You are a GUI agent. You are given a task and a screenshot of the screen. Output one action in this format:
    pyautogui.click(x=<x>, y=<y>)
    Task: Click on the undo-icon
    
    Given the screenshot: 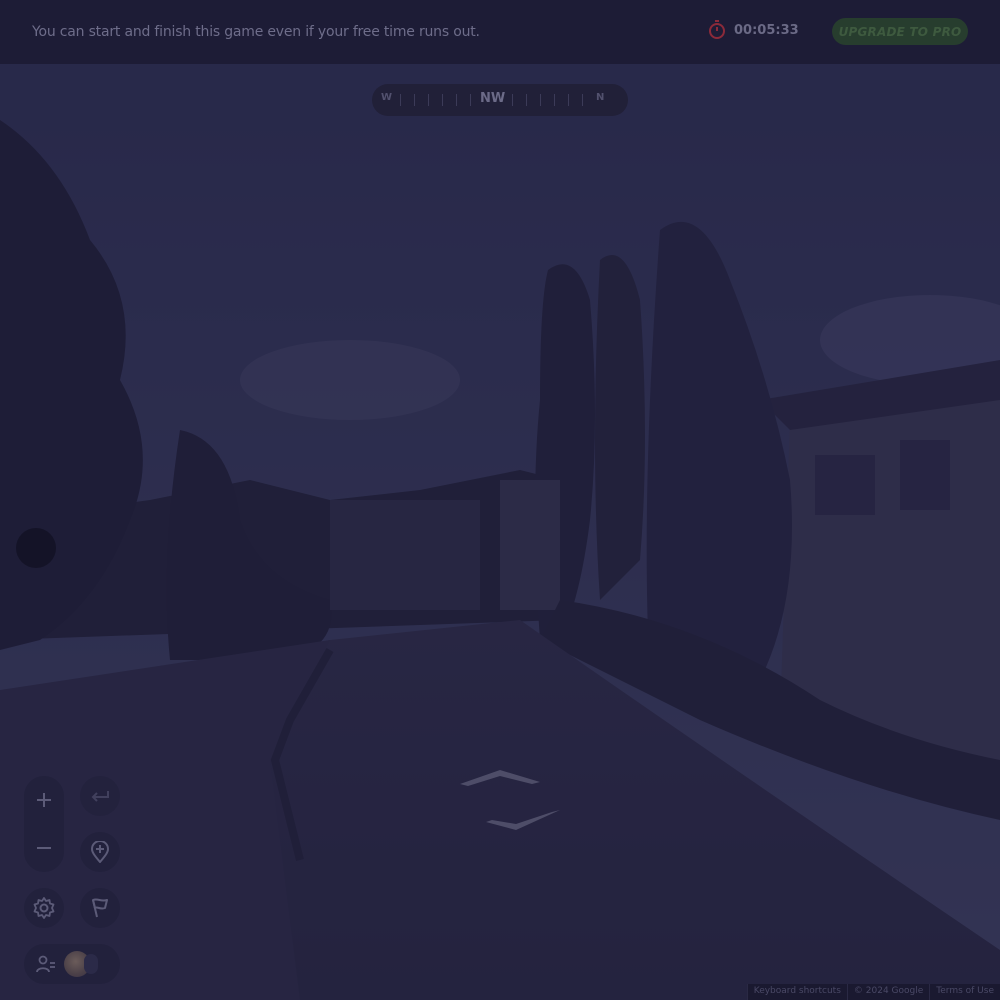 What is the action you would take?
    pyautogui.click(x=100, y=796)
    